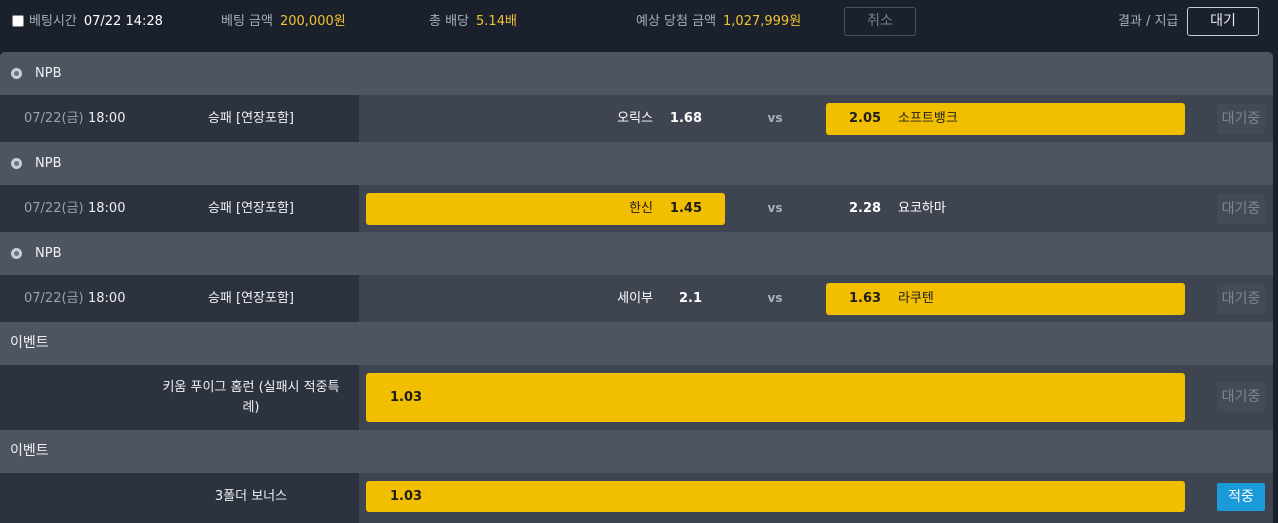 This screenshot has width=1278, height=523. Describe the element at coordinates (1223, 21) in the screenshot. I see `result-status-button: 대기` at that location.